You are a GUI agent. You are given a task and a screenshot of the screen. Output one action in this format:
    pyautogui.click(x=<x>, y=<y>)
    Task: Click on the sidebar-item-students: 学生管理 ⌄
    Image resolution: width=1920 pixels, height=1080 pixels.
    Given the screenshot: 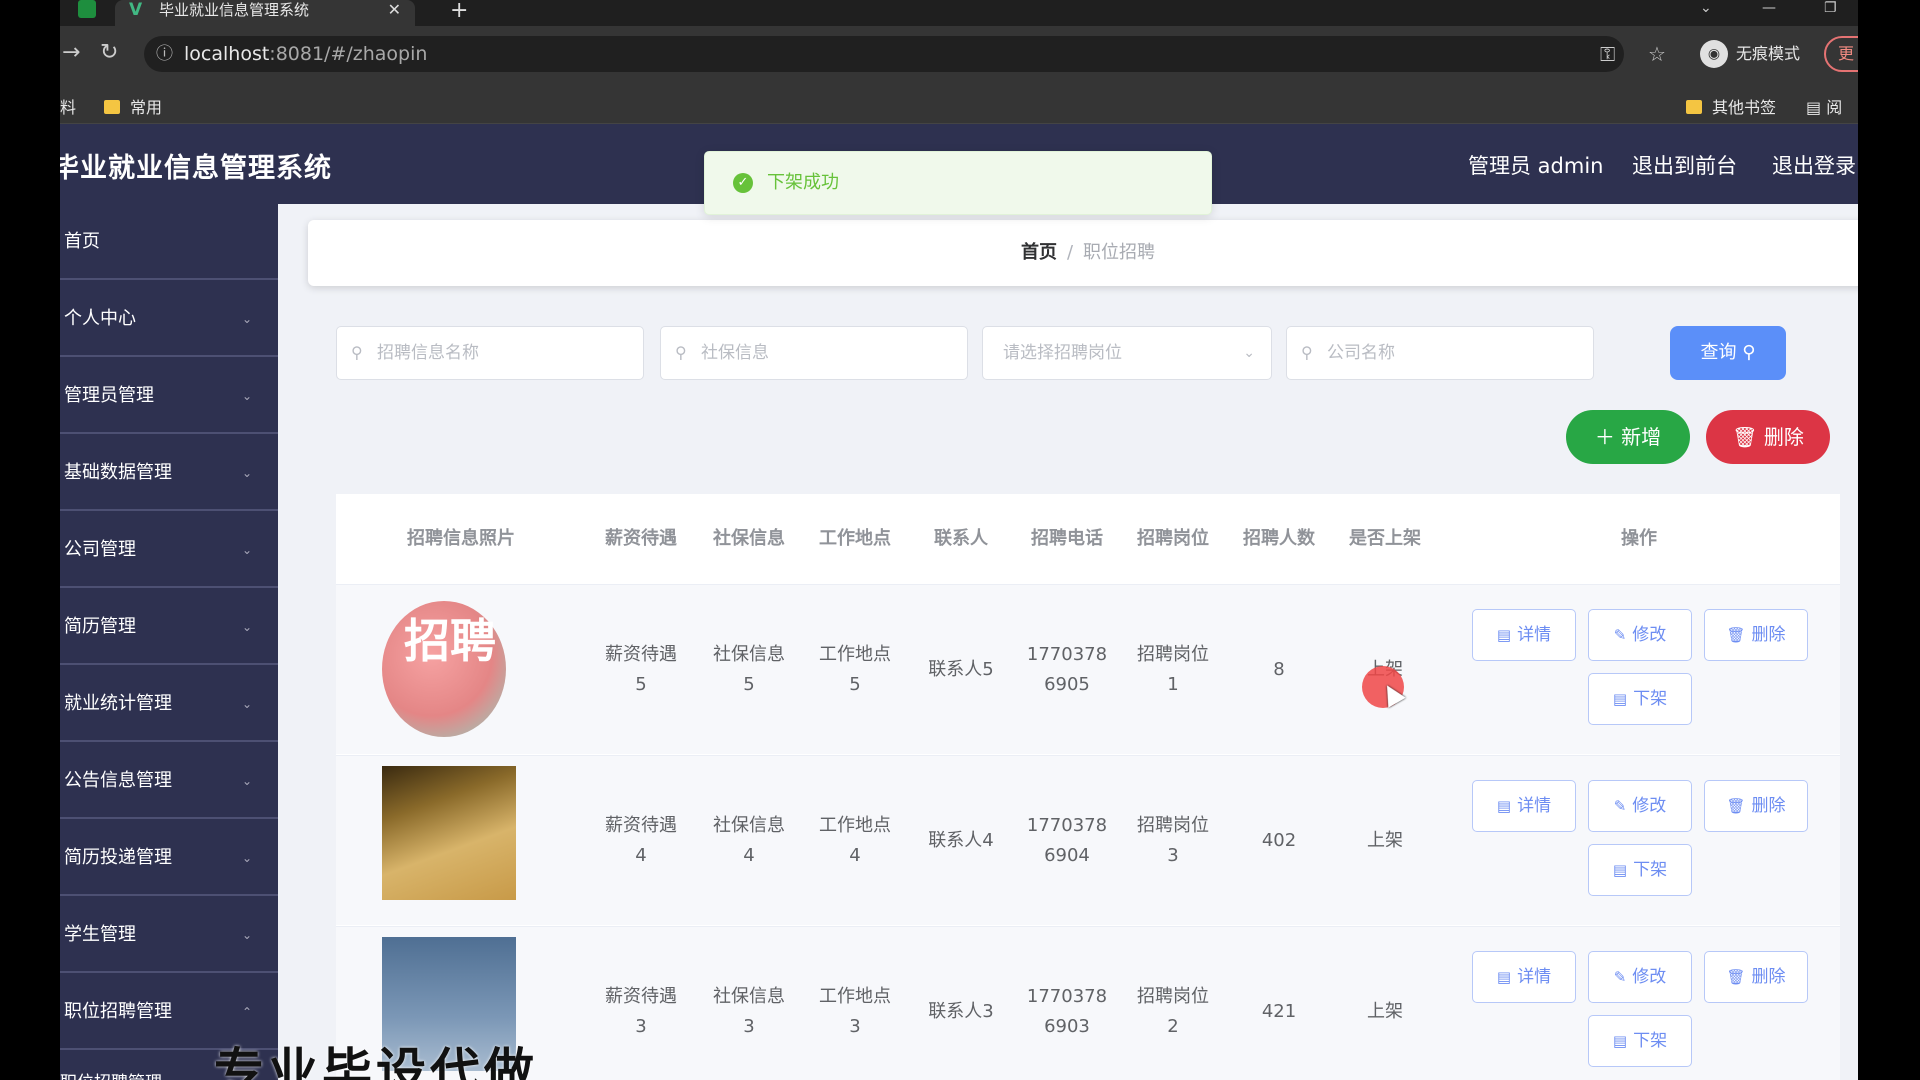 What is the action you would take?
    pyautogui.click(x=169, y=935)
    